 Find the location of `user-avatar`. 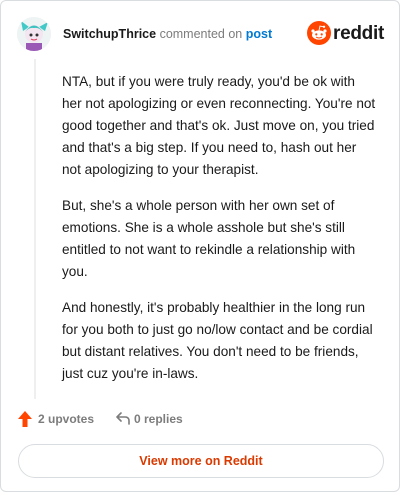

user-avatar is located at coordinates (34, 34).